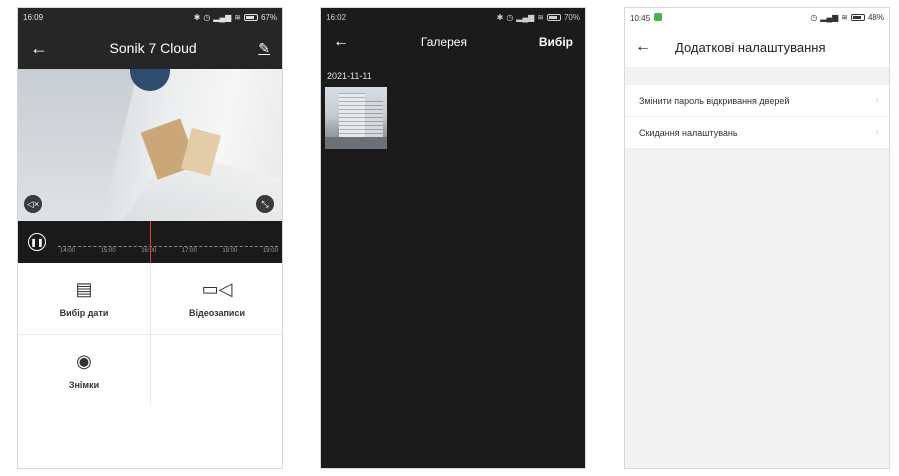  I want to click on status-time: 16:02, so click(336, 17).